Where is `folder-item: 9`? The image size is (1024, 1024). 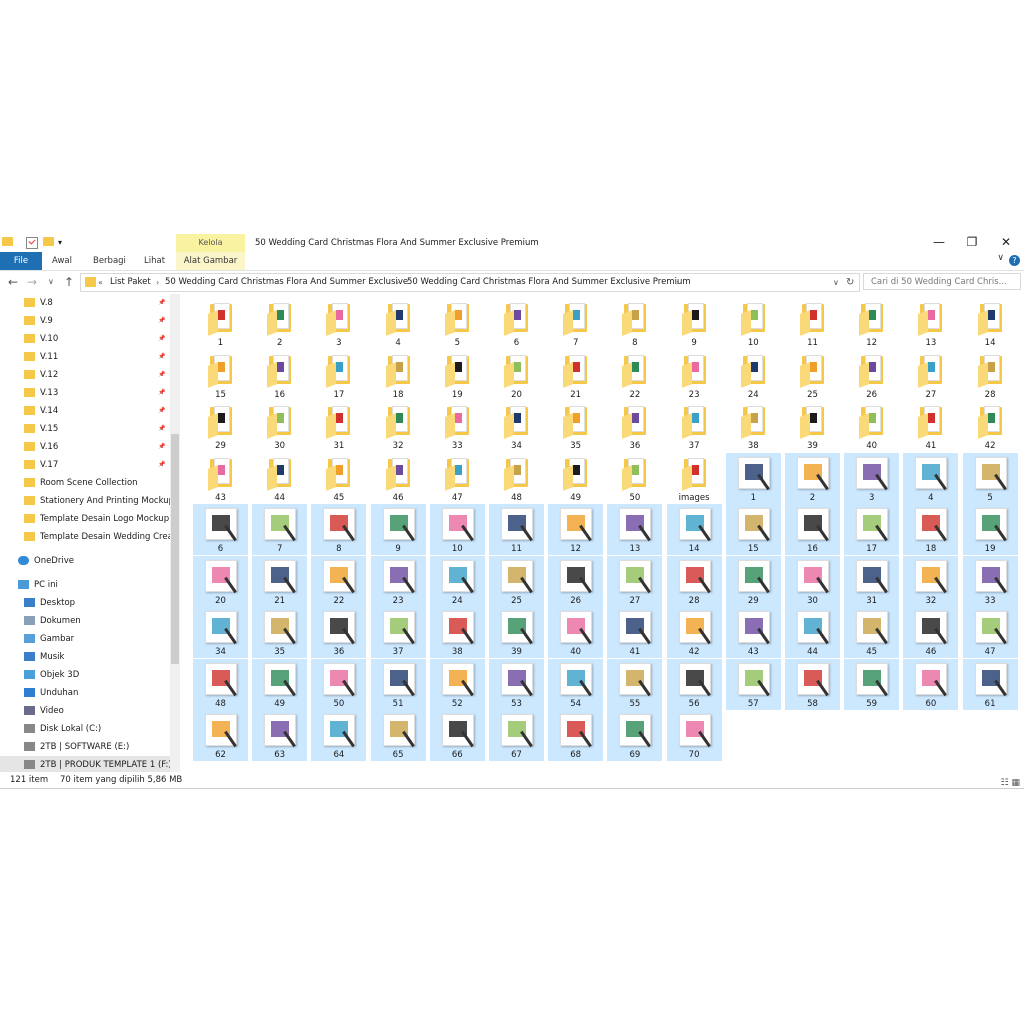
folder-item: 9 is located at coordinates (694, 323).